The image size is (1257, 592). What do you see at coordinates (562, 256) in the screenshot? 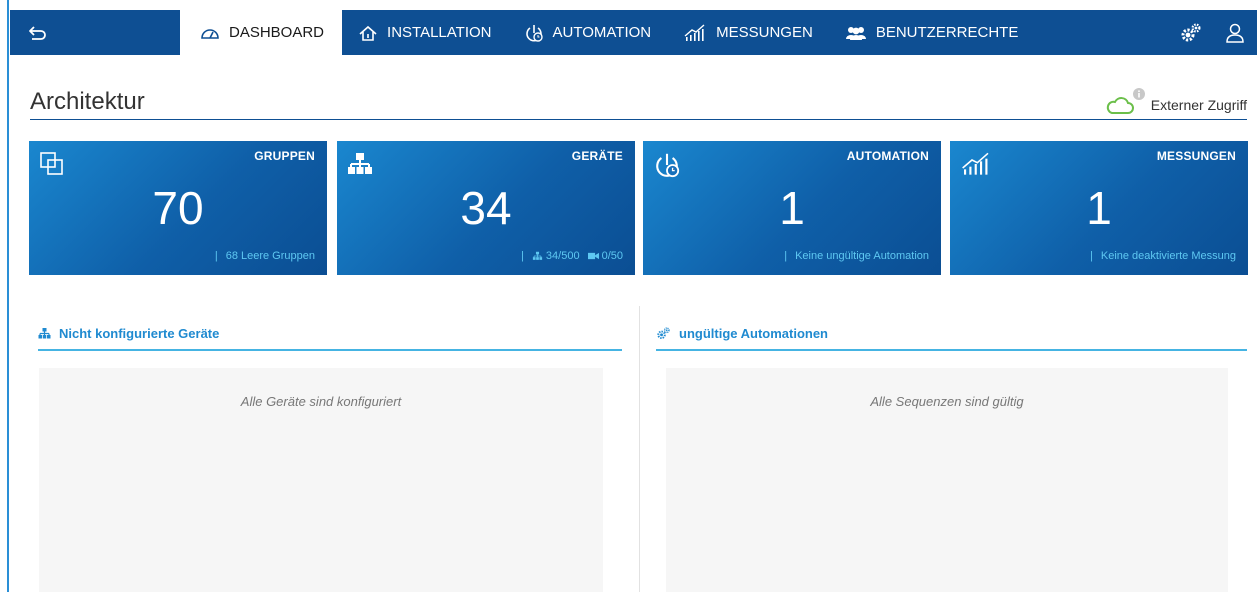
I see `devices-count: 34/500` at bounding box center [562, 256].